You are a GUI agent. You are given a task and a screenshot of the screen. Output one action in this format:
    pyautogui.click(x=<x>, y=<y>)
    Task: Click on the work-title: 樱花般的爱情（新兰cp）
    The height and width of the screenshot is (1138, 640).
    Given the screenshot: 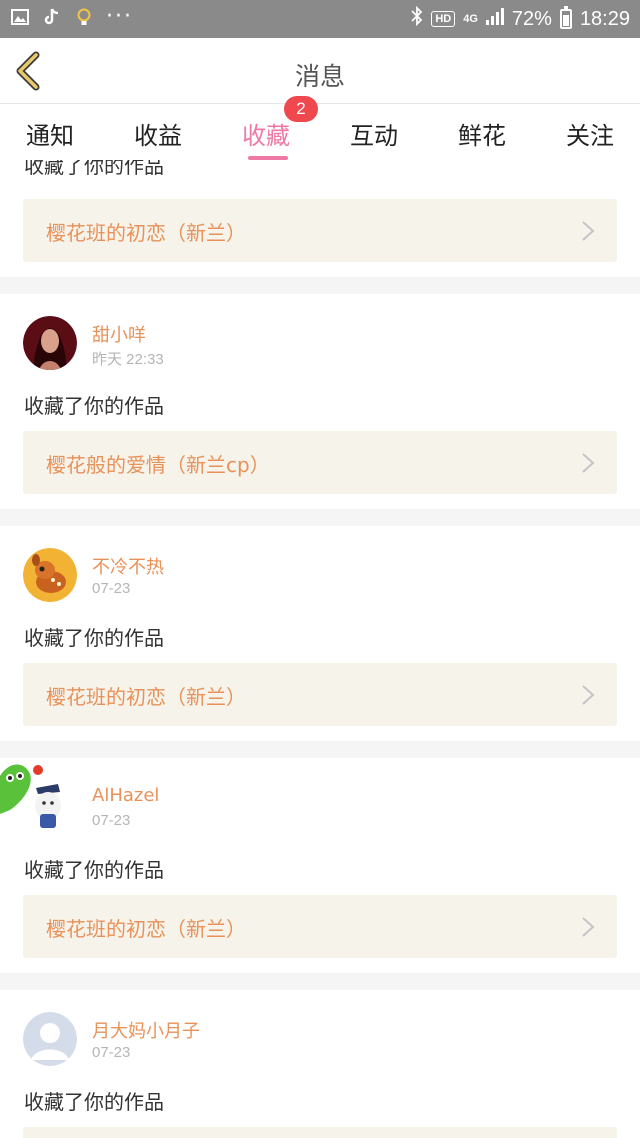 What is the action you would take?
    pyautogui.click(x=158, y=465)
    